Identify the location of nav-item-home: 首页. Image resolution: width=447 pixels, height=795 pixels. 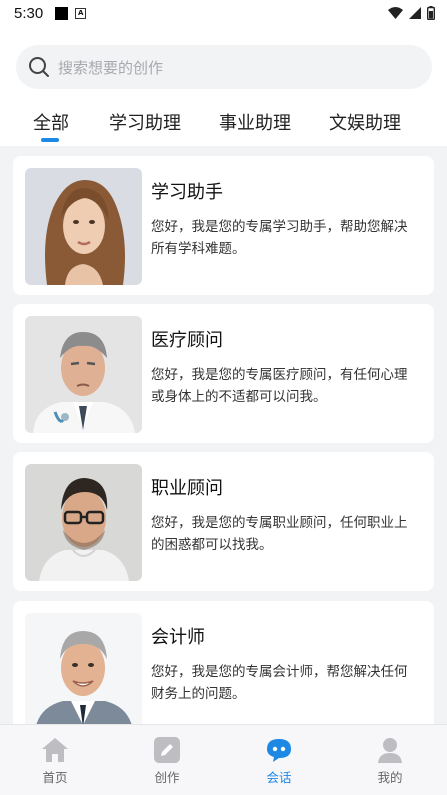
(55, 761).